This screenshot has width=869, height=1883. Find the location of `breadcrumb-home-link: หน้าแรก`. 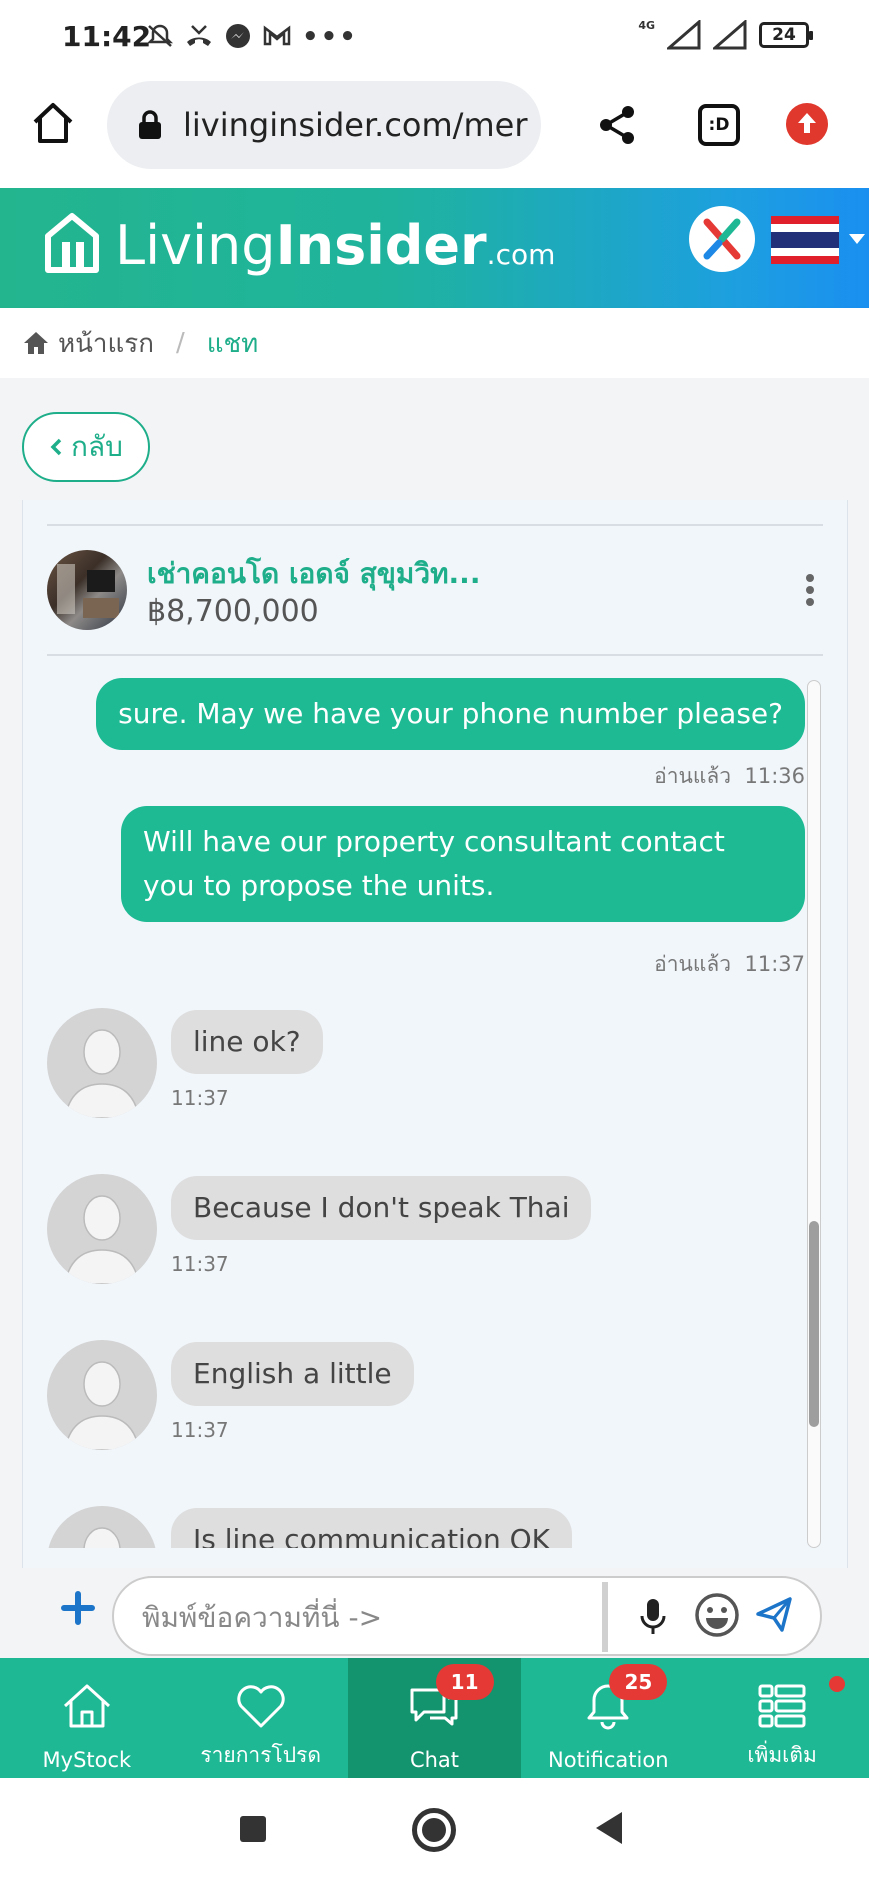

breadcrumb-home-link: หน้าแรก is located at coordinates (106, 343).